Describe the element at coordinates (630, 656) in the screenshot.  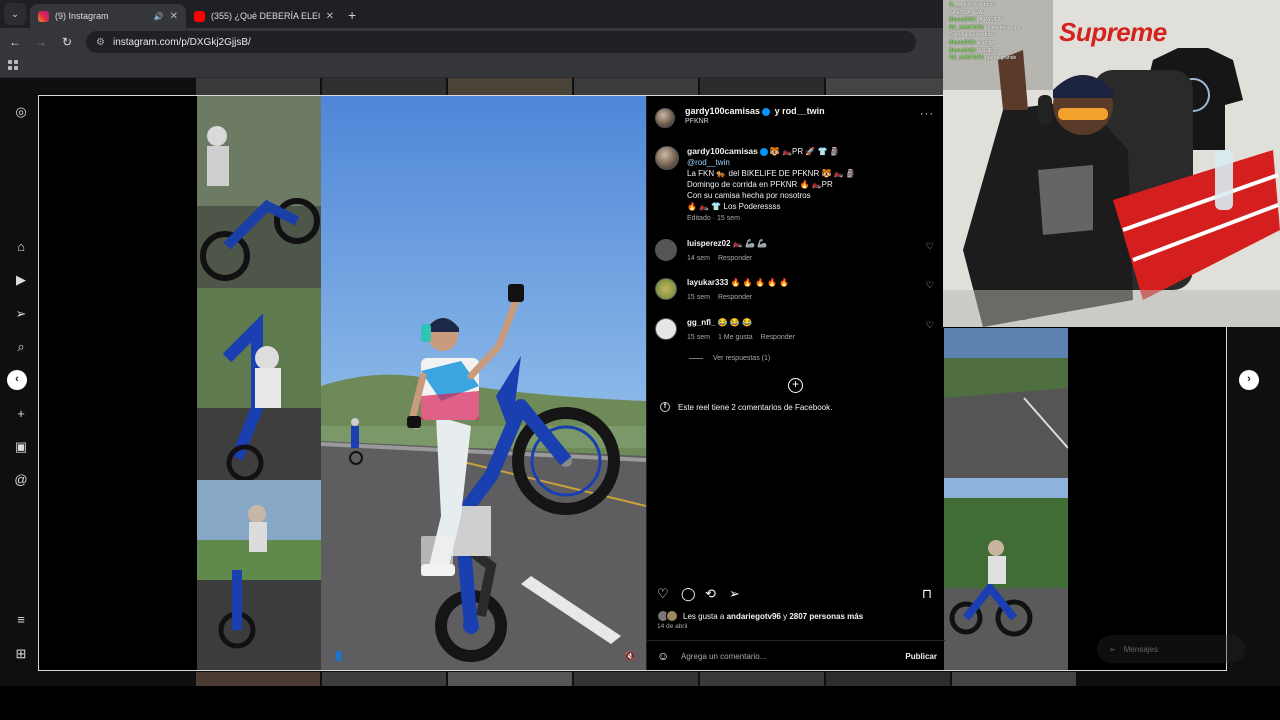
I see `mute-icon: 🔇` at that location.